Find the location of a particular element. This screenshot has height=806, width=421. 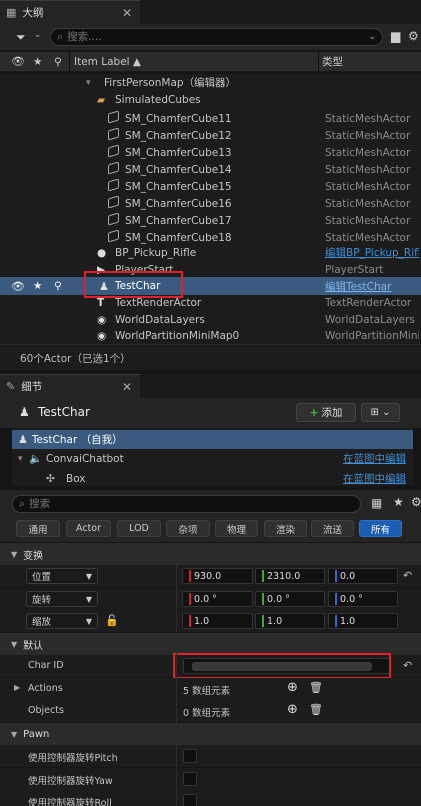

item-name: SM_ChamferCube18 is located at coordinates (178, 237).